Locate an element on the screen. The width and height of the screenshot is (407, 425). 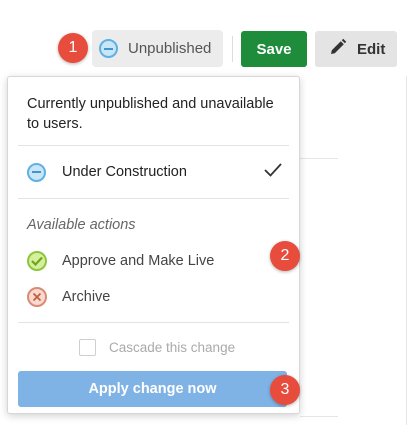
callout-marker-1: 1 is located at coordinates (73, 48).